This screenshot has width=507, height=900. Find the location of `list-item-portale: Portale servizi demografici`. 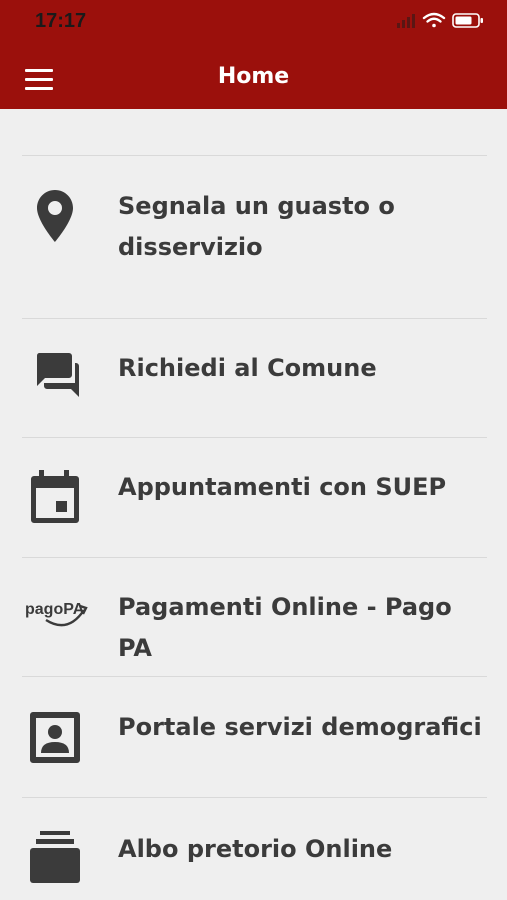

list-item-portale: Portale servizi demografici is located at coordinates (253, 737).